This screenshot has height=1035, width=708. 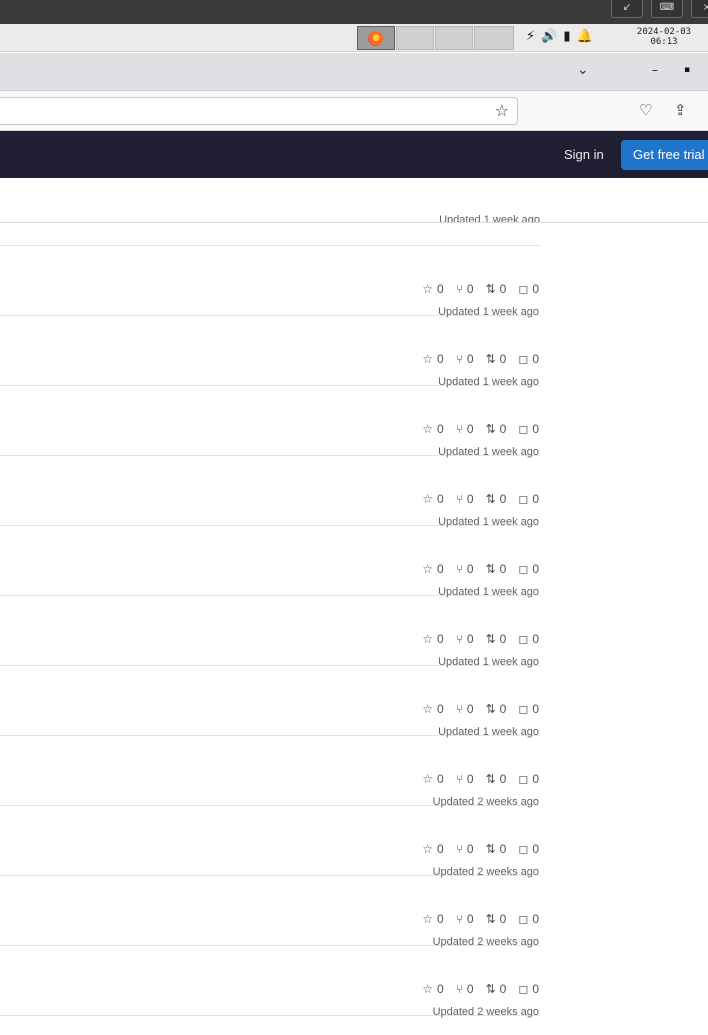 I want to click on battery-icon: ▮, so click(x=569, y=36).